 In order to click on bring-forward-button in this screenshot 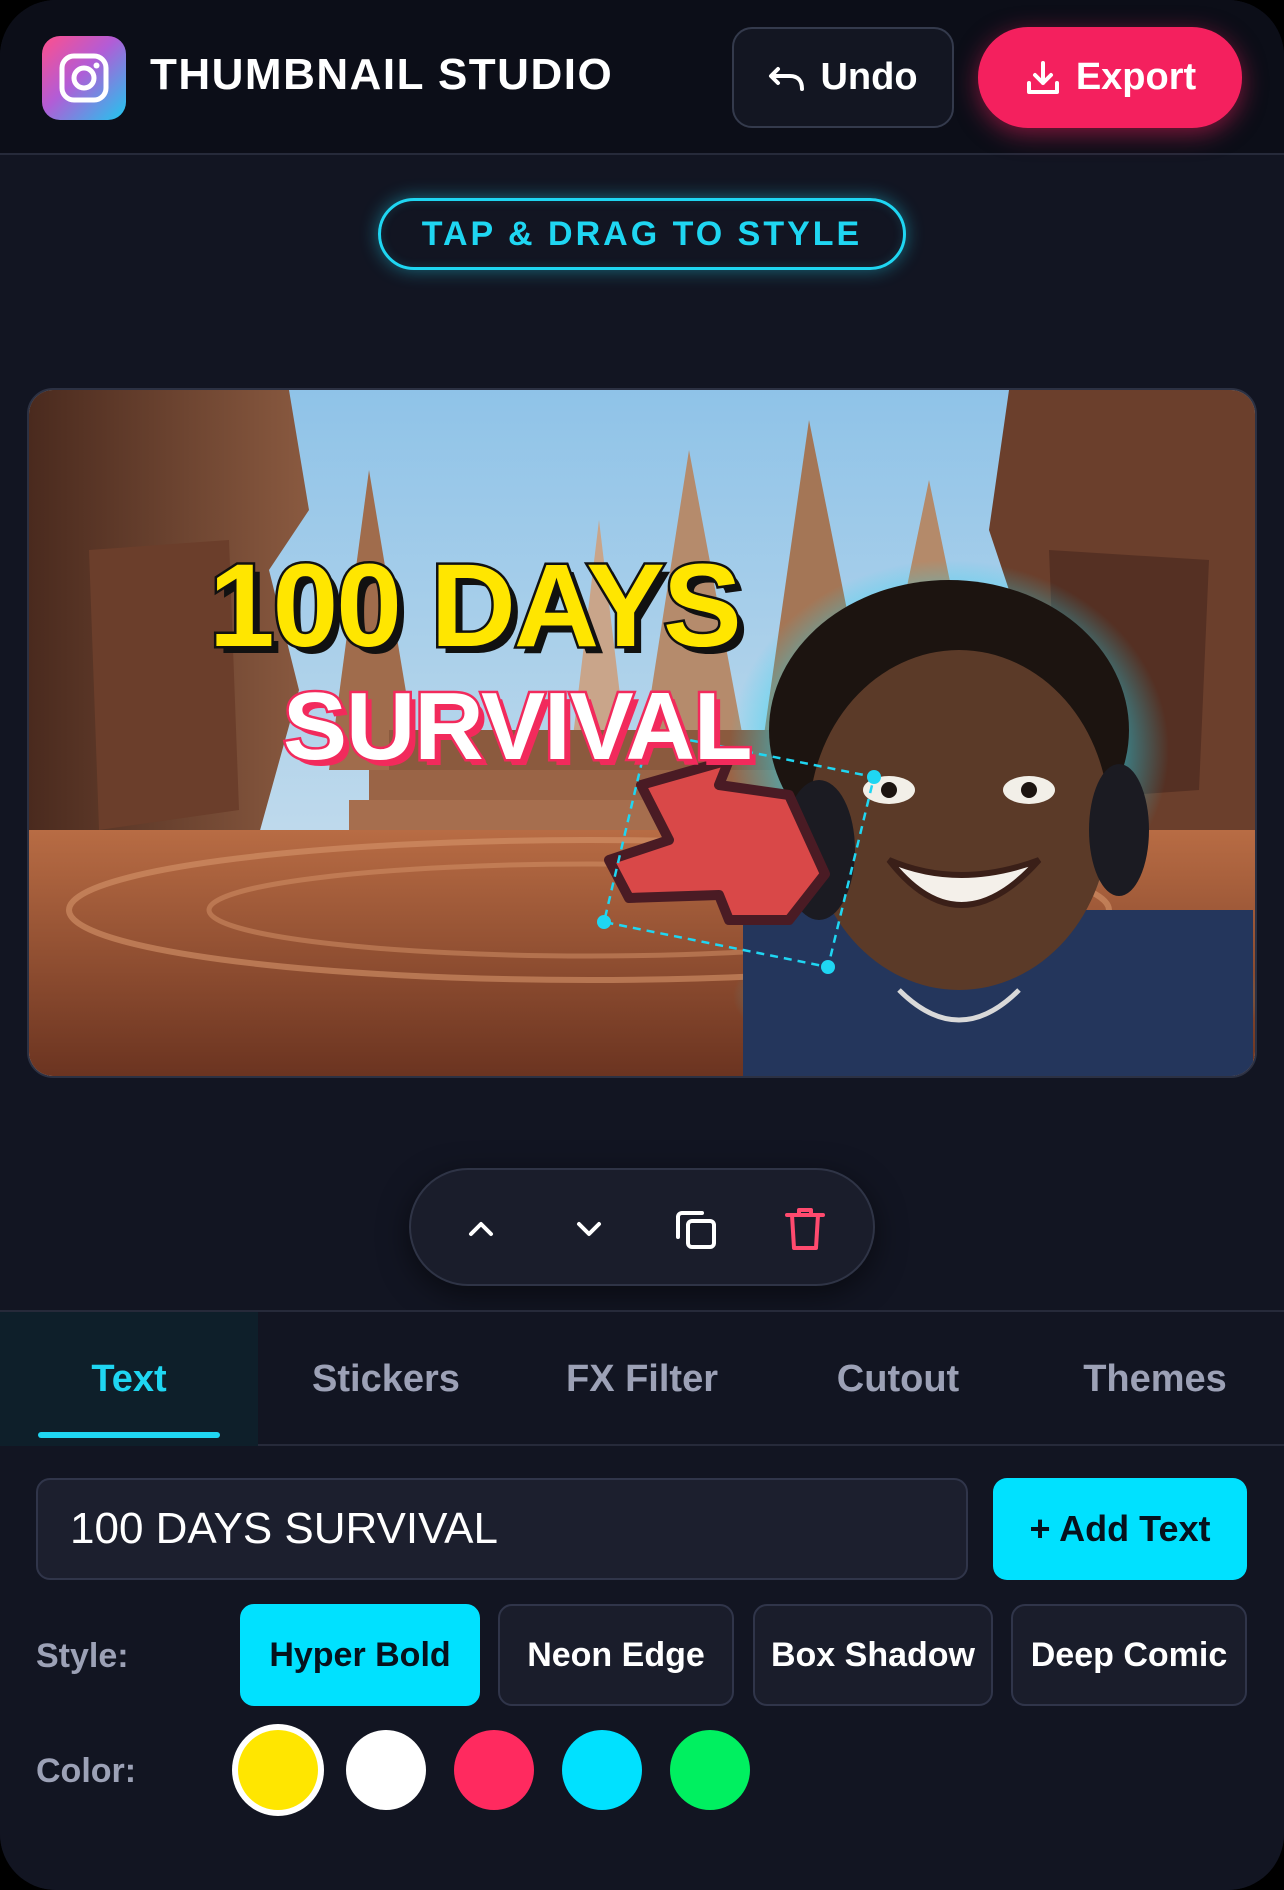, I will do `click(481, 1229)`.